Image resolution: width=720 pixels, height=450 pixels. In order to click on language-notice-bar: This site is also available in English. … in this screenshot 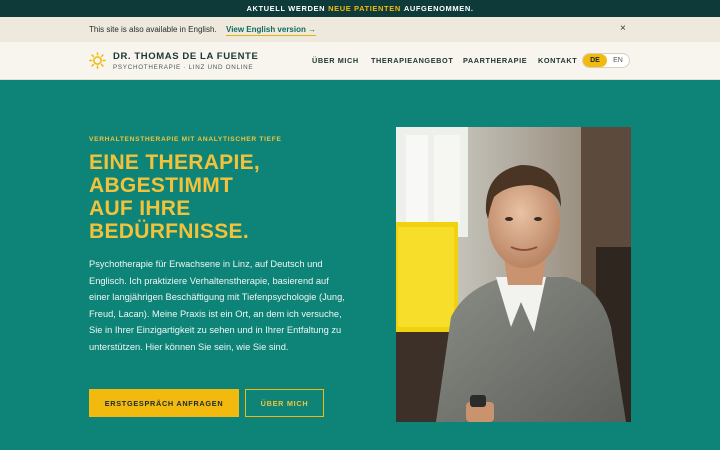, I will do `click(360, 29)`.